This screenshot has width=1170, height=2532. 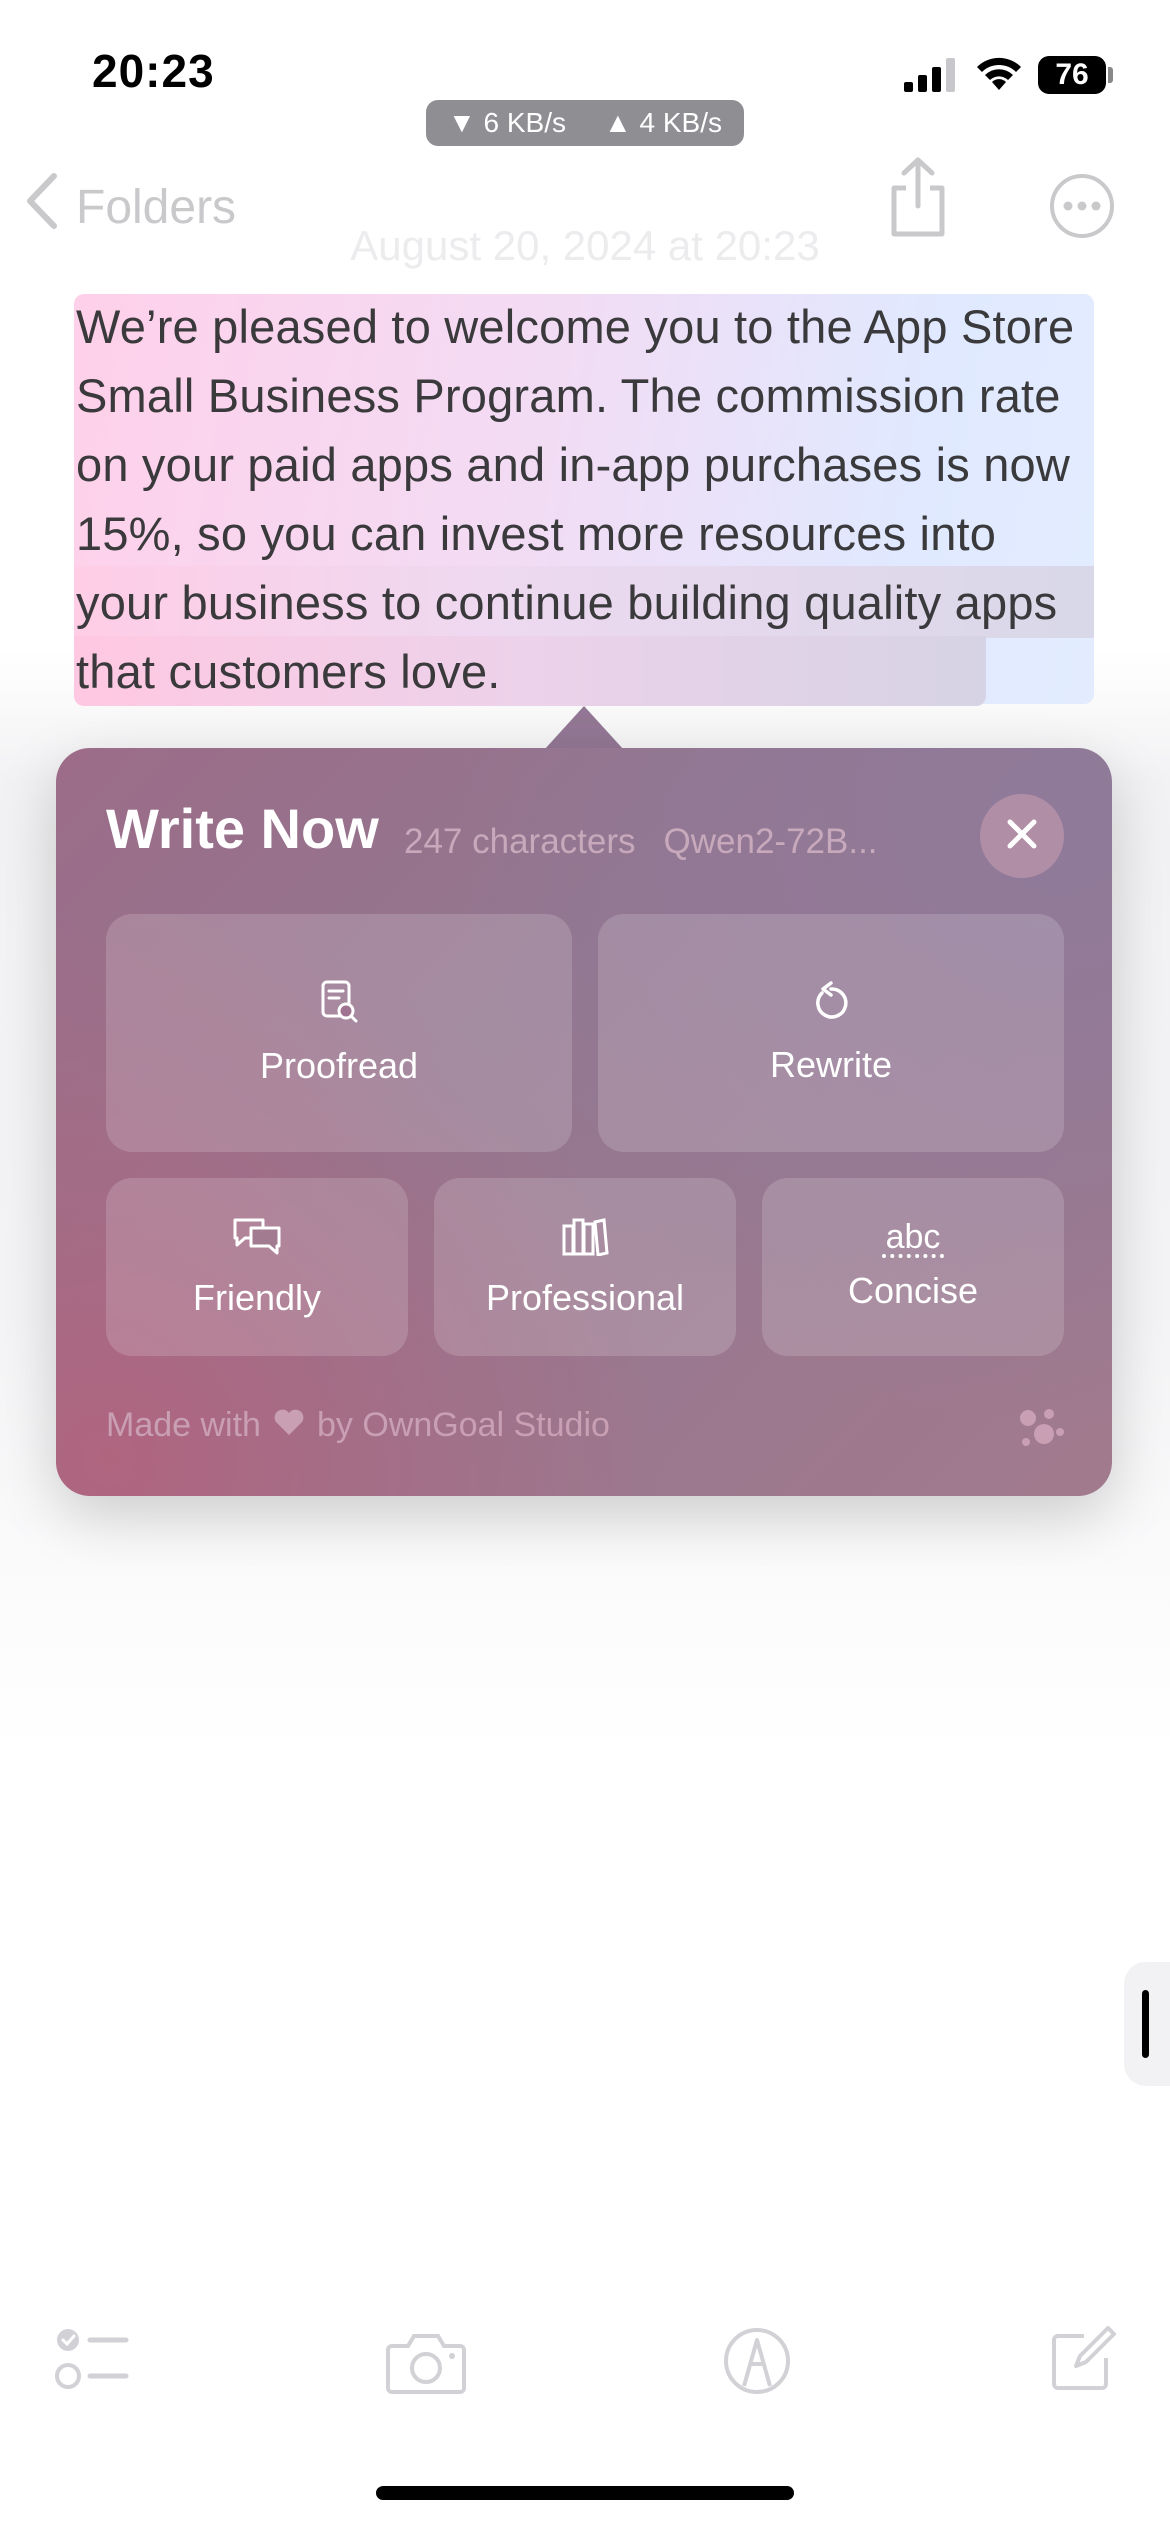 What do you see at coordinates (257, 1240) in the screenshot?
I see `chat-bubbles-icon` at bounding box center [257, 1240].